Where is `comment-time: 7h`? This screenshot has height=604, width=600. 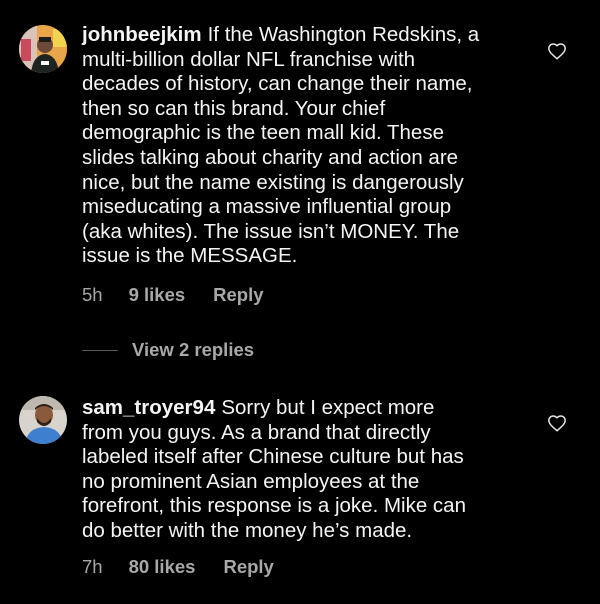 comment-time: 7h is located at coordinates (92, 566).